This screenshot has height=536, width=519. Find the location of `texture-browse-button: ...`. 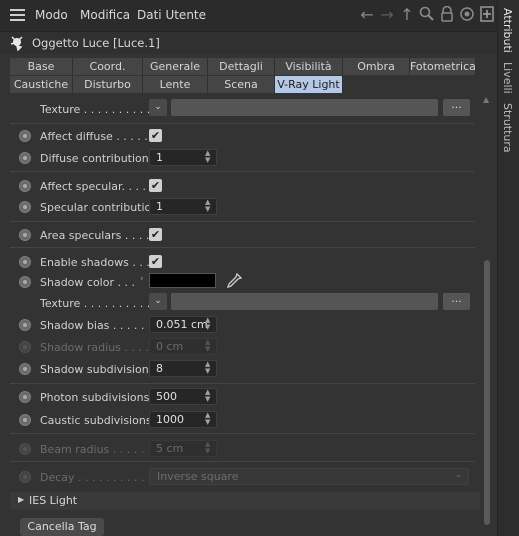

texture-browse-button: ... is located at coordinates (456, 107).